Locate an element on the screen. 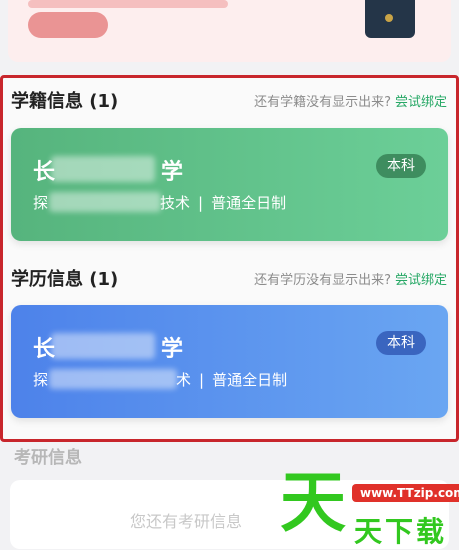  major-end: 术 is located at coordinates (184, 380).